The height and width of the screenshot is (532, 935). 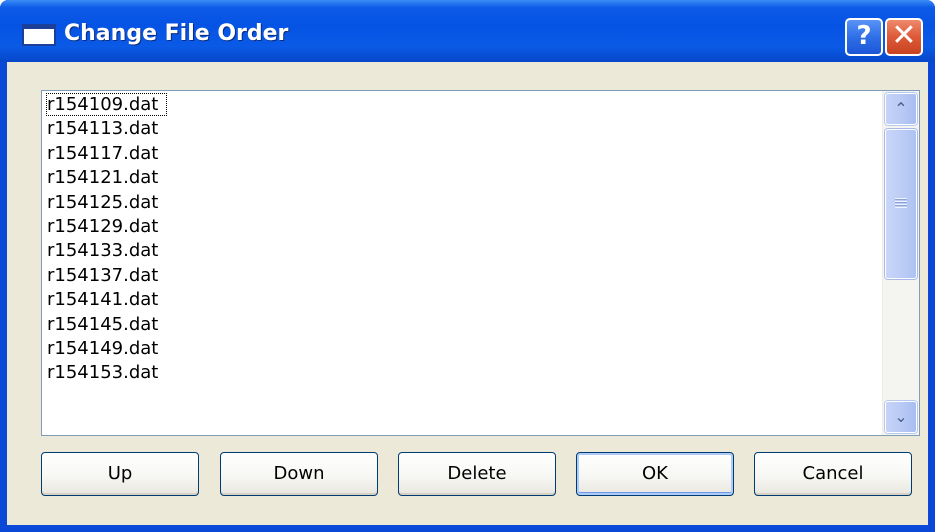 What do you see at coordinates (904, 37) in the screenshot?
I see `close-button: ✕` at bounding box center [904, 37].